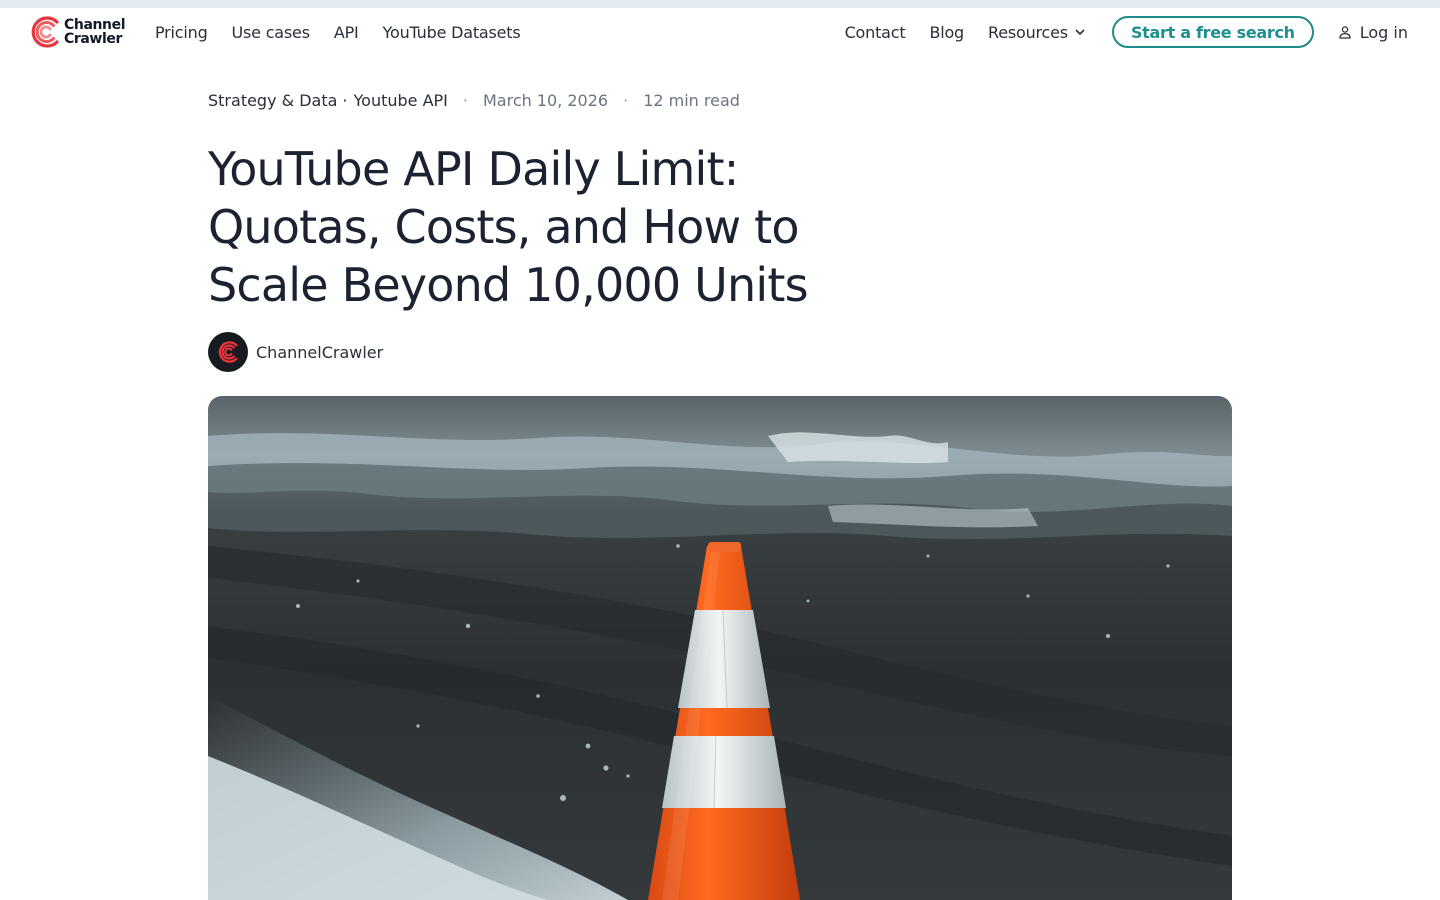 The width and height of the screenshot is (1440, 900). Describe the element at coordinates (320, 352) in the screenshot. I see `author-name: ChannelCrawler` at that location.